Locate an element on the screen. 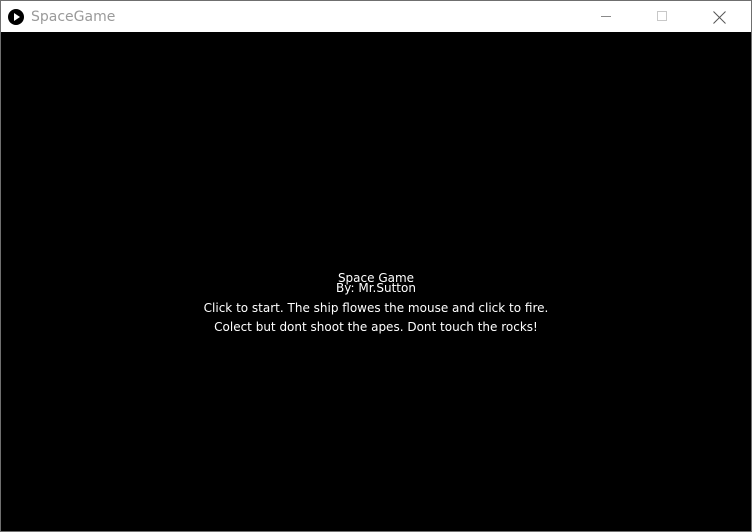 The image size is (752, 532). maximize-button is located at coordinates (662, 16).